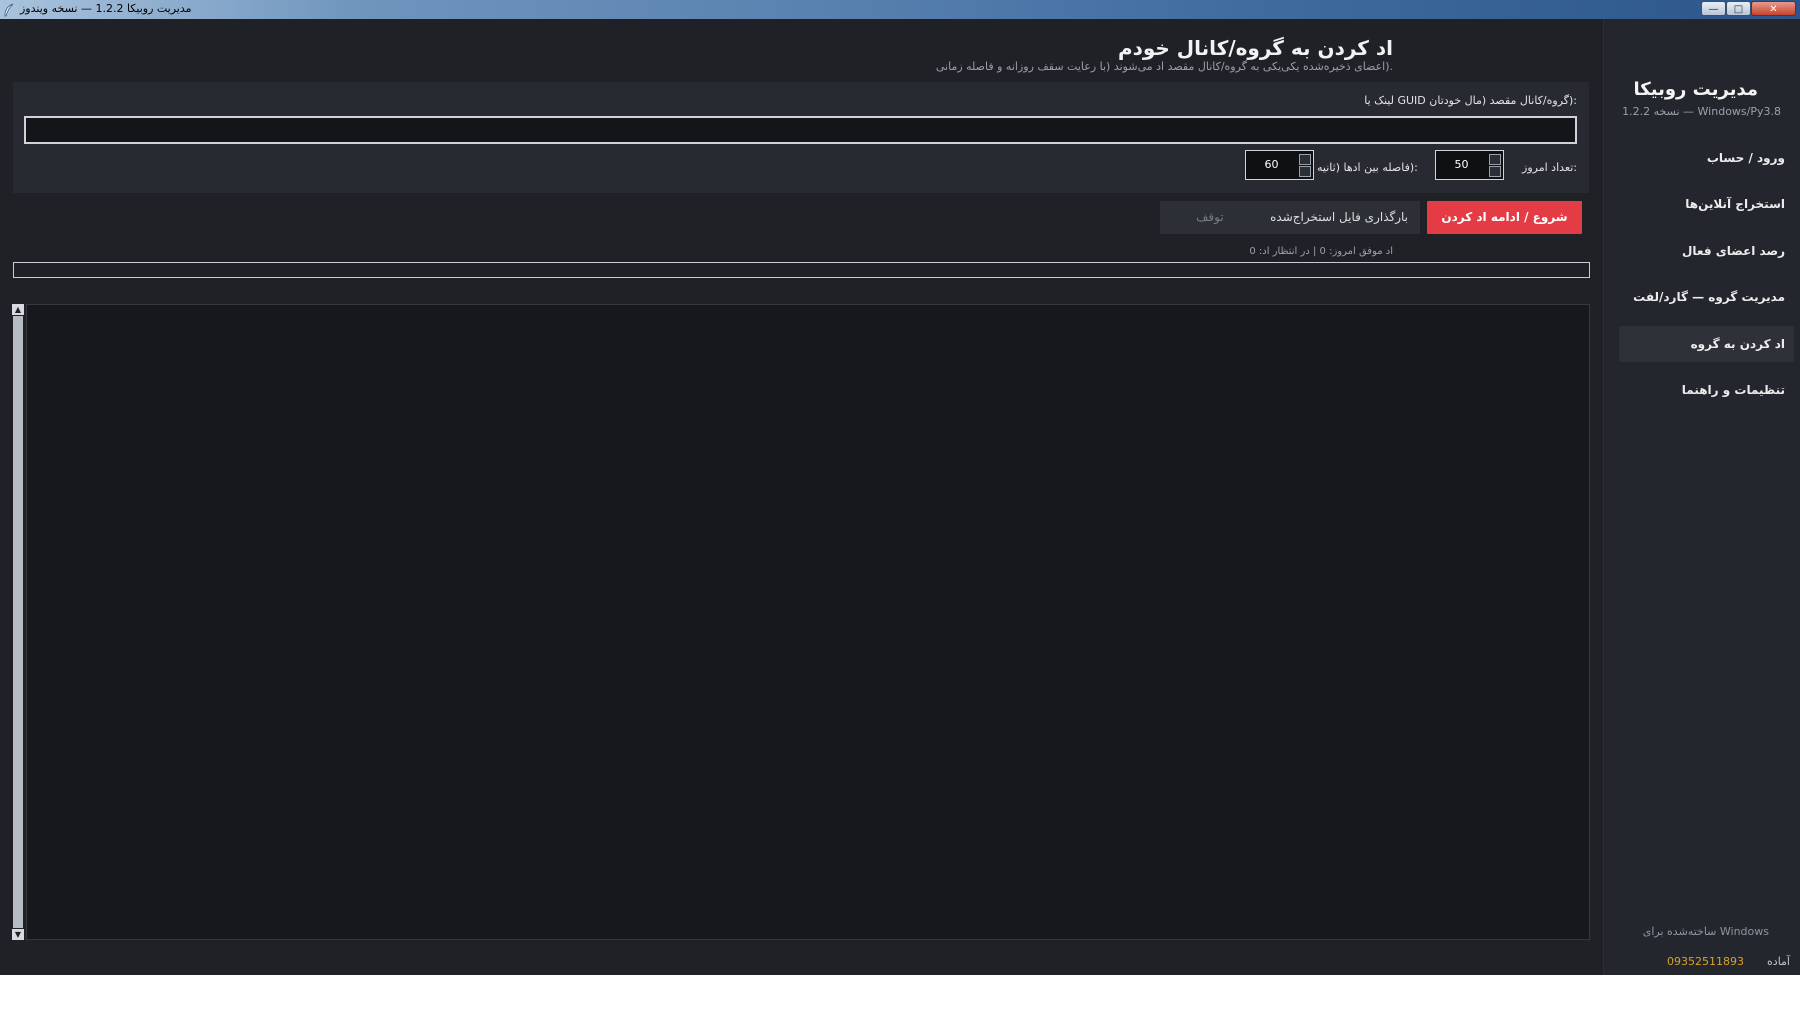  I want to click on log-scrollbar: ▲ ▼, so click(18, 622).